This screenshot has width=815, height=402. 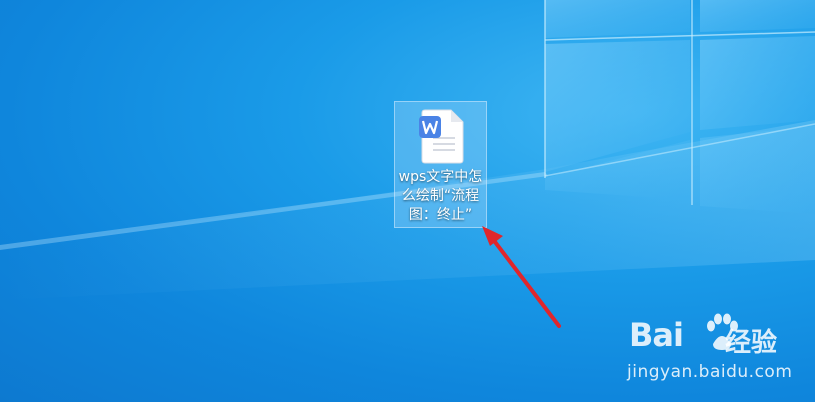 I want to click on baidu-jingyan-watermark: Bai 经验 jingyan.baidu.com, so click(x=709, y=350).